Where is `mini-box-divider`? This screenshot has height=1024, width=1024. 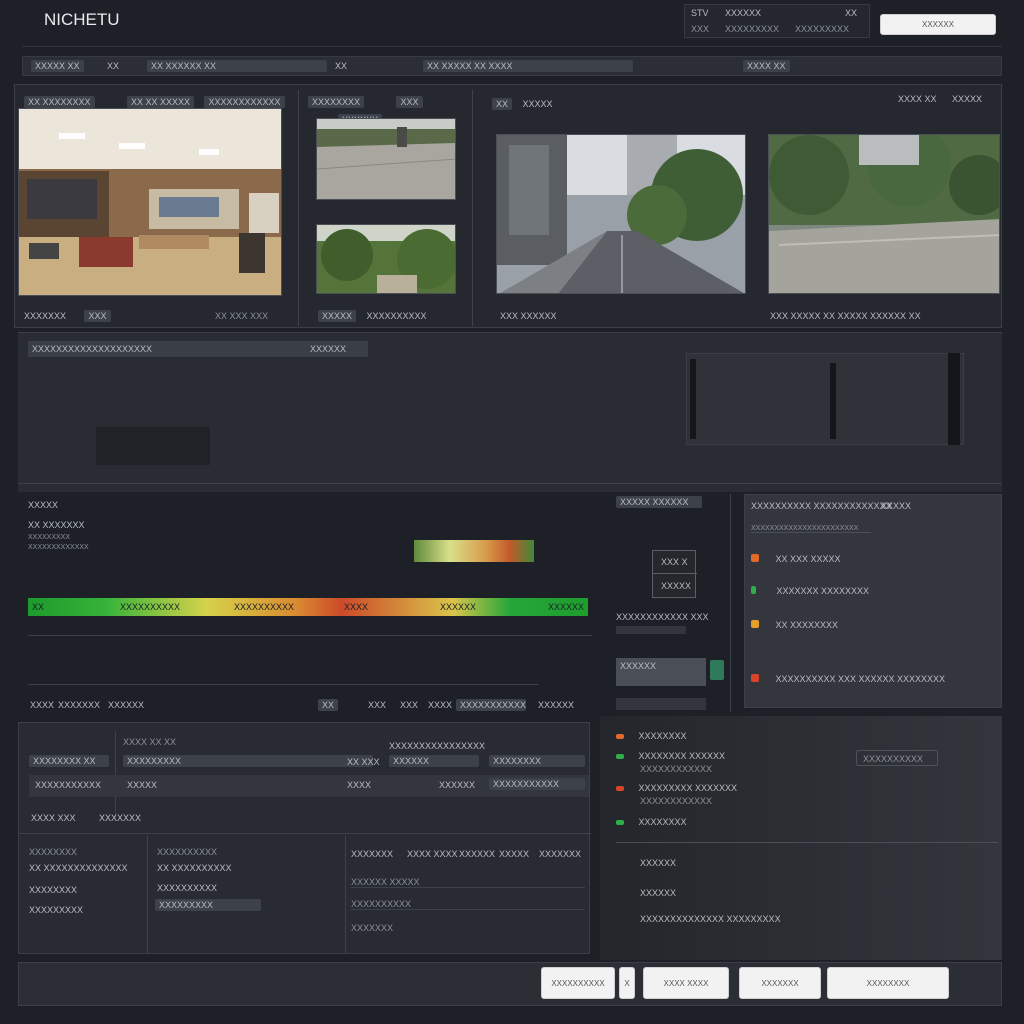
mini-box-divider is located at coordinates (675, 573).